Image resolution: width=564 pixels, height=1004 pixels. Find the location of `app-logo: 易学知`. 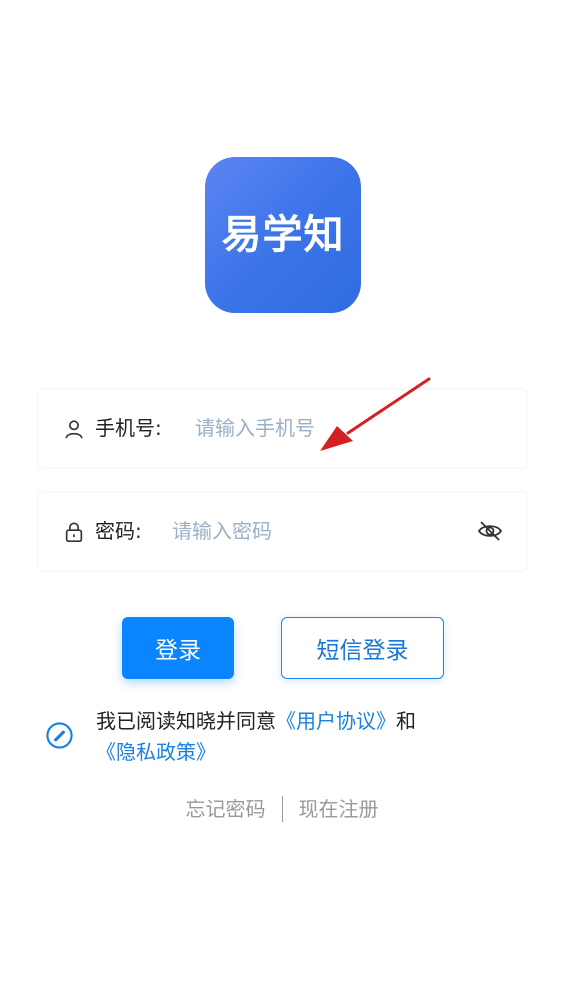

app-logo: 易学知 is located at coordinates (283, 235).